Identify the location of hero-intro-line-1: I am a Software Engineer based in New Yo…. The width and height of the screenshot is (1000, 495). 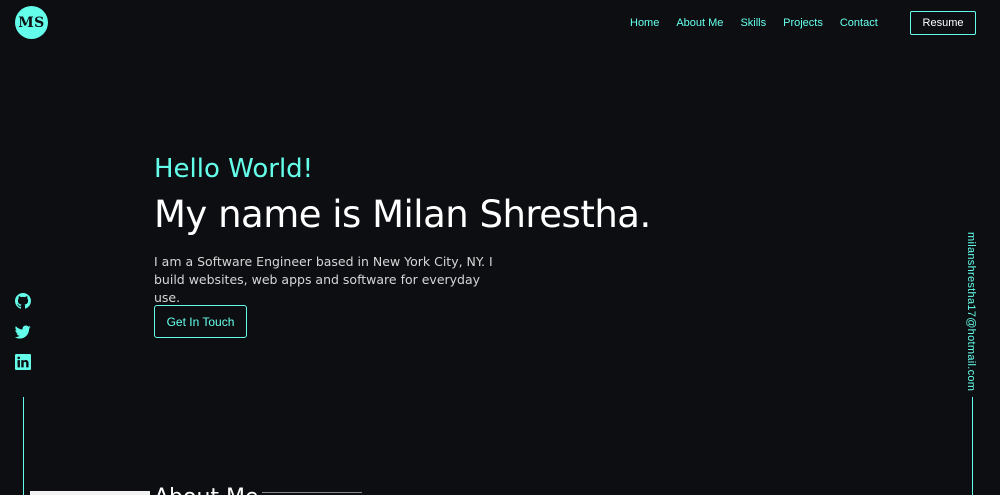
(323, 261).